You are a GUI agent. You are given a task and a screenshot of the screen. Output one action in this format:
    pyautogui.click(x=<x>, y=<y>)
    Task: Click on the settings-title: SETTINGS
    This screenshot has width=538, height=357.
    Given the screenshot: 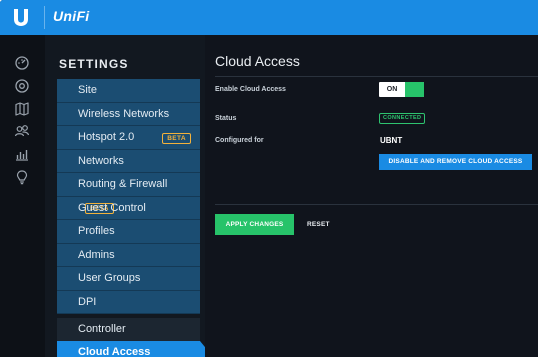 What is the action you would take?
    pyautogui.click(x=94, y=64)
    